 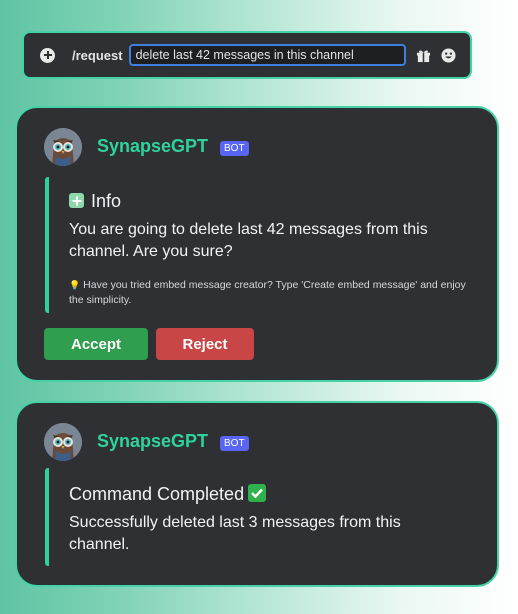 What do you see at coordinates (423, 55) in the screenshot?
I see `gift-icon` at bounding box center [423, 55].